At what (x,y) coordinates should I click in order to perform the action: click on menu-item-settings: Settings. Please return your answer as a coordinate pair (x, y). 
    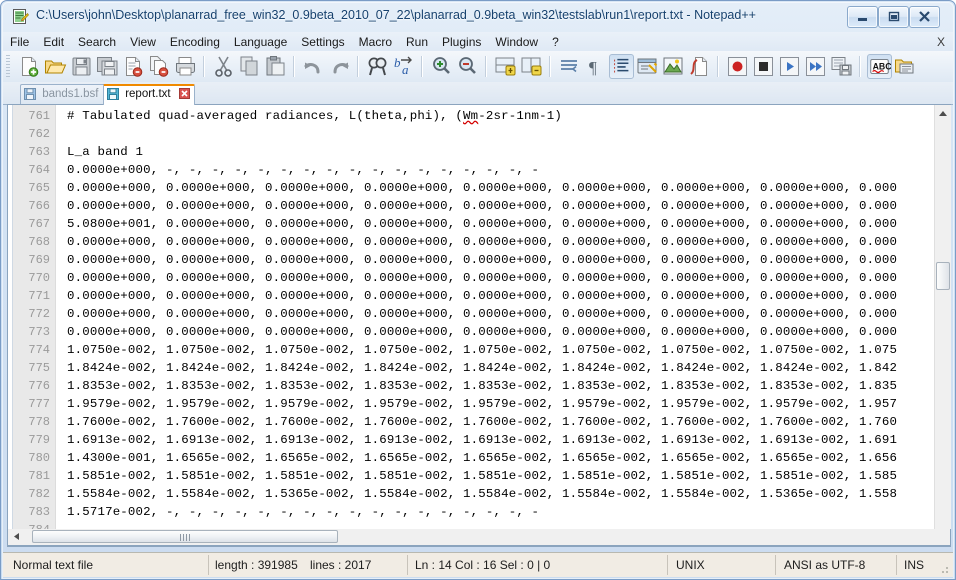
    Looking at the image, I should click on (322, 41).